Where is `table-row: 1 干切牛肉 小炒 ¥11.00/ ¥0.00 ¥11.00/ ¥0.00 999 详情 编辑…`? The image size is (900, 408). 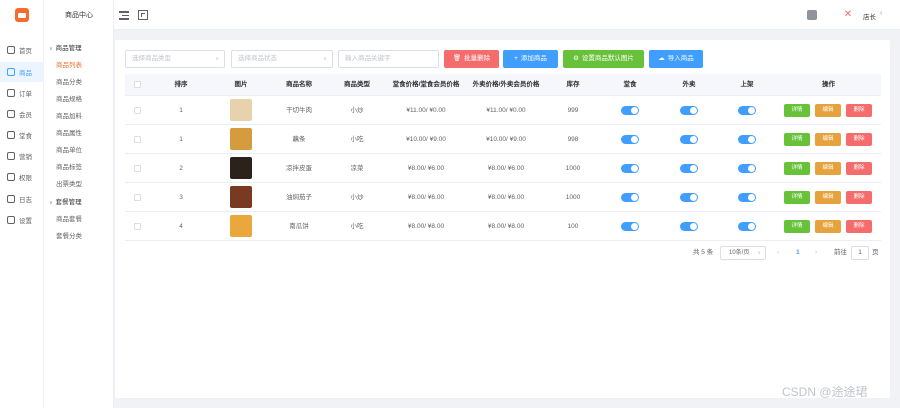 table-row: 1 干切牛肉 小炒 ¥11.00/ ¥0.00 ¥11.00/ ¥0.00 999 详情 编辑… is located at coordinates (503, 110).